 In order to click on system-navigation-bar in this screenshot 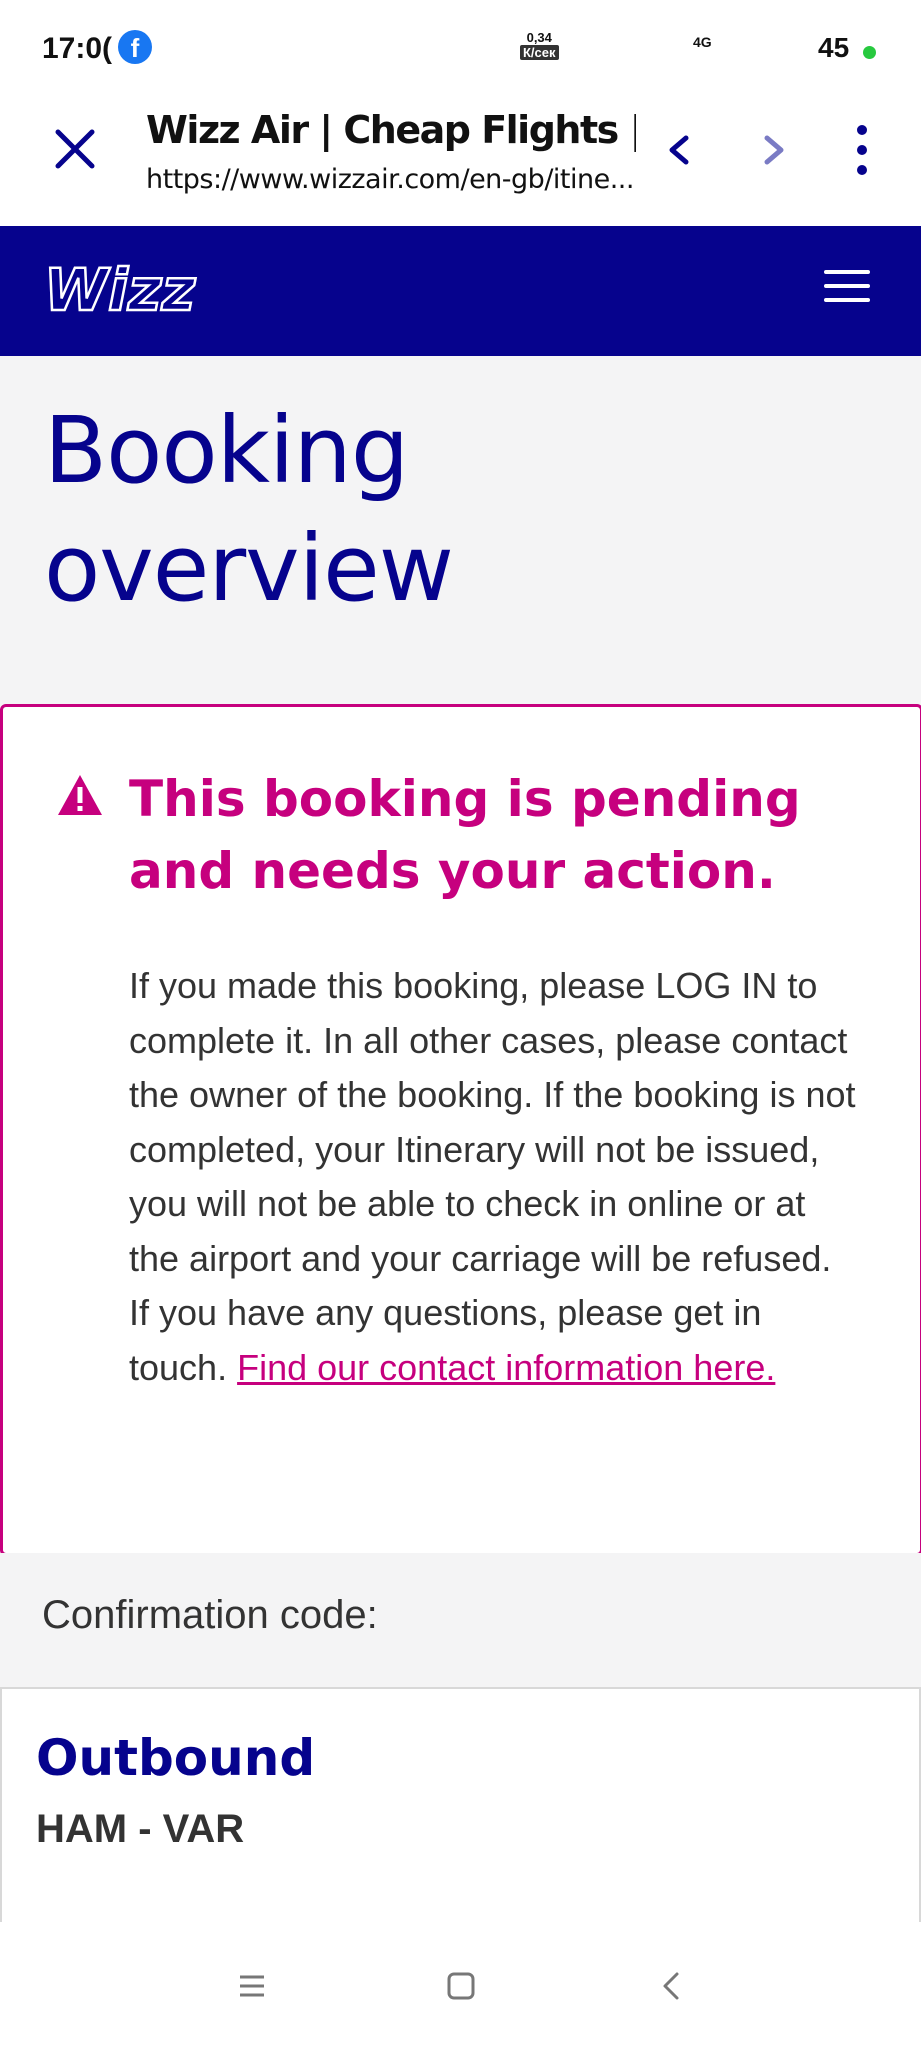, I will do `click(460, 1985)`.